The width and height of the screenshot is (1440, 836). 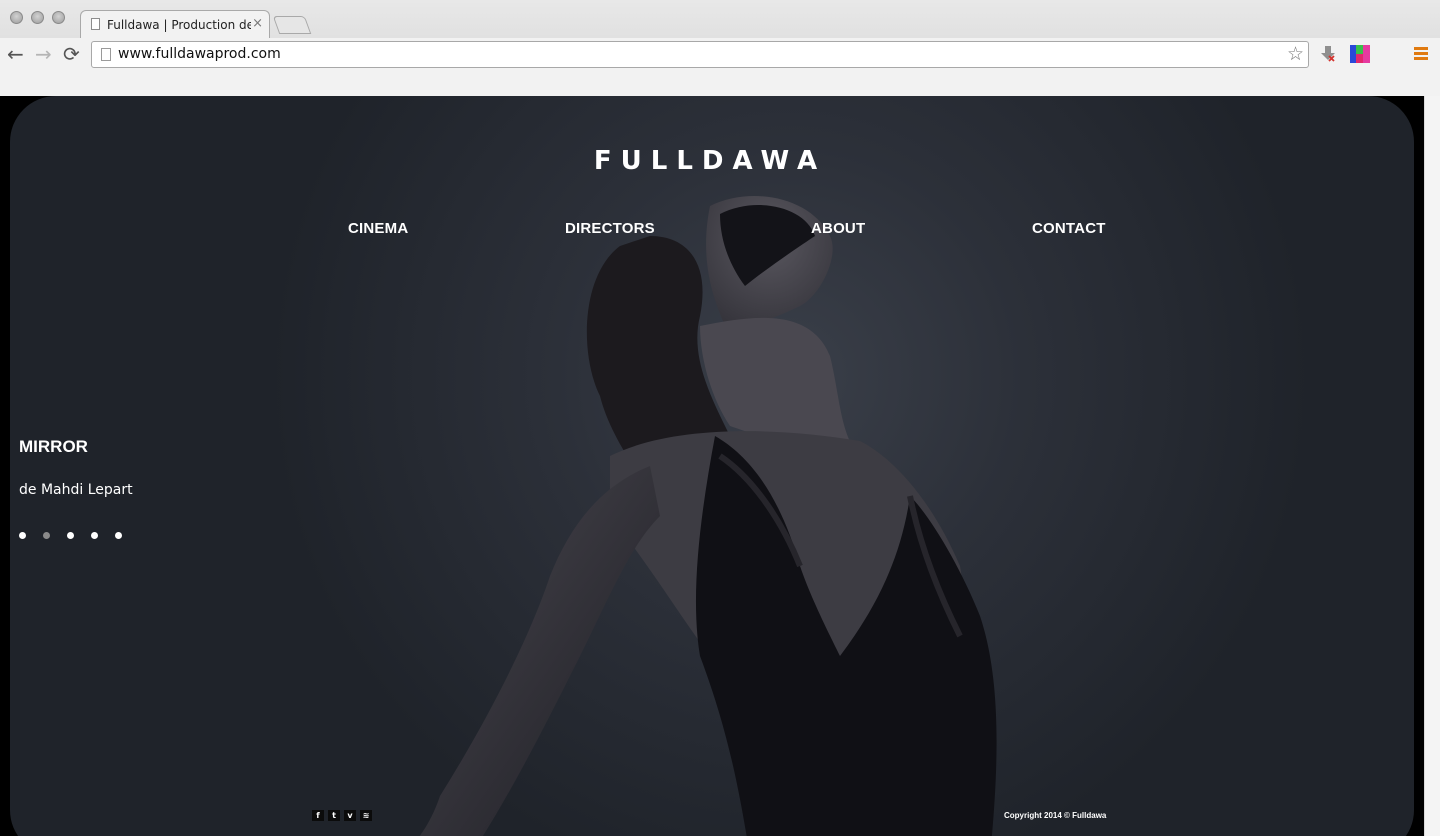 What do you see at coordinates (43, 54) in the screenshot?
I see `forward-button: →` at bounding box center [43, 54].